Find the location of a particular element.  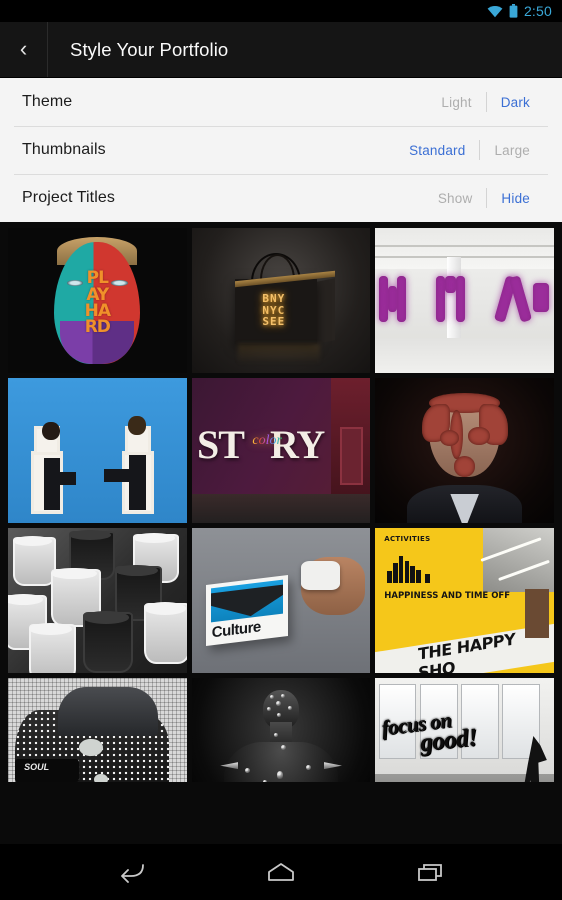

thumbnail-bw-glasses is located at coordinates (97, 600).